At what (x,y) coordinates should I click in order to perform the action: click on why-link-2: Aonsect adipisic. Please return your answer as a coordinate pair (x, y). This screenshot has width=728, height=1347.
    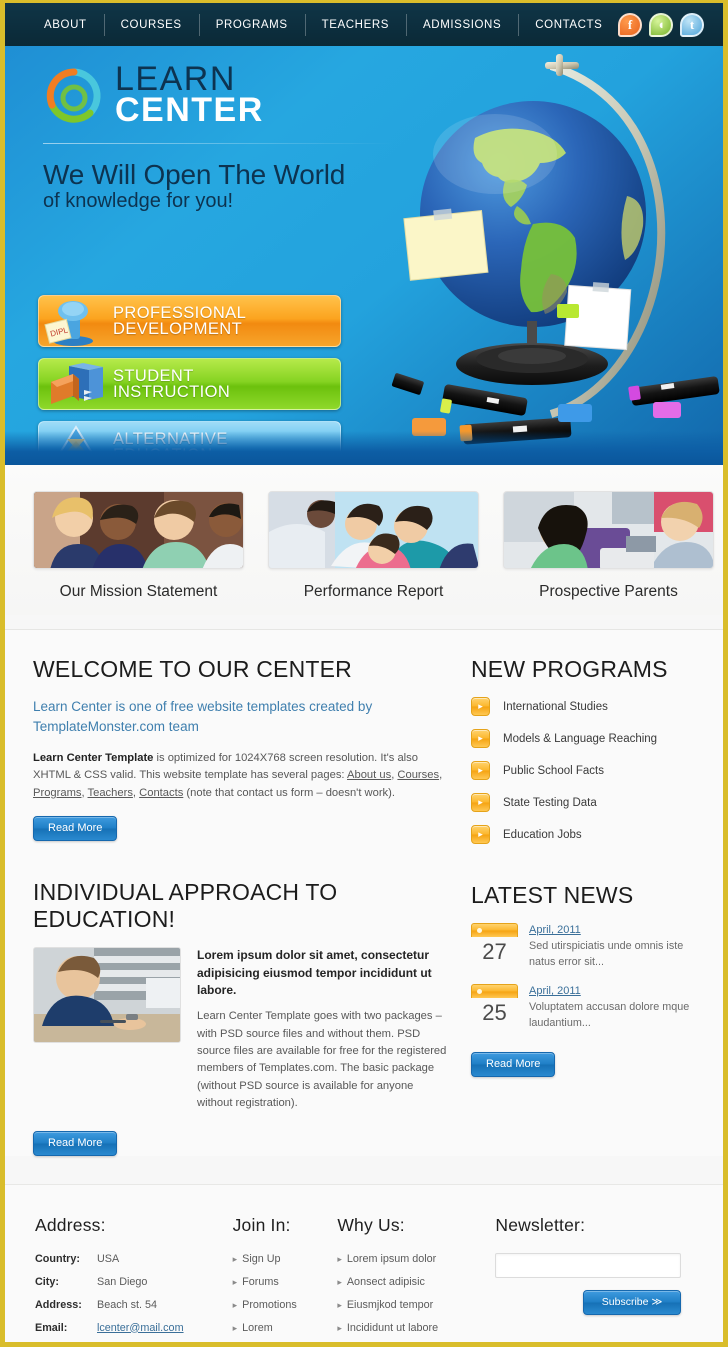
    Looking at the image, I should click on (416, 1282).